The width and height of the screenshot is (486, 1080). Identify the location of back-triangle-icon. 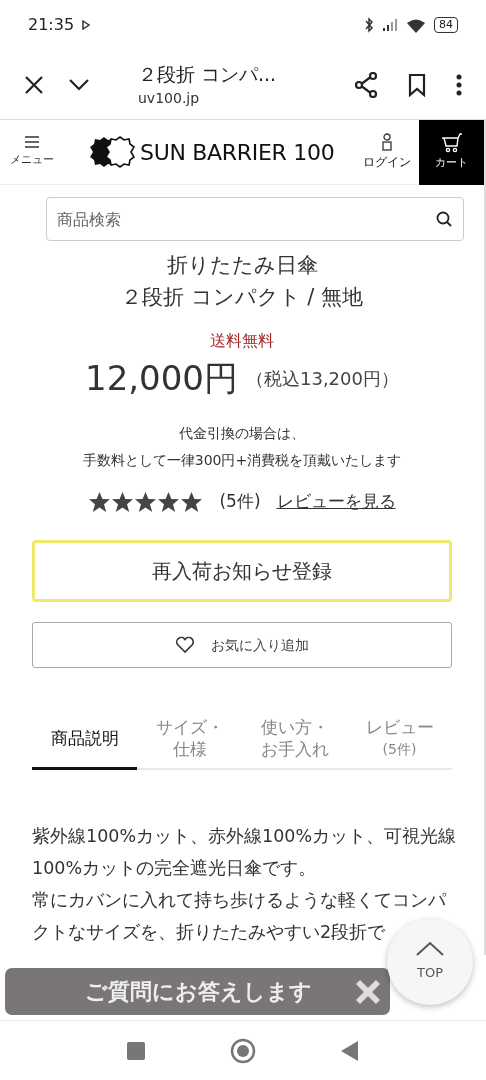
(350, 1050).